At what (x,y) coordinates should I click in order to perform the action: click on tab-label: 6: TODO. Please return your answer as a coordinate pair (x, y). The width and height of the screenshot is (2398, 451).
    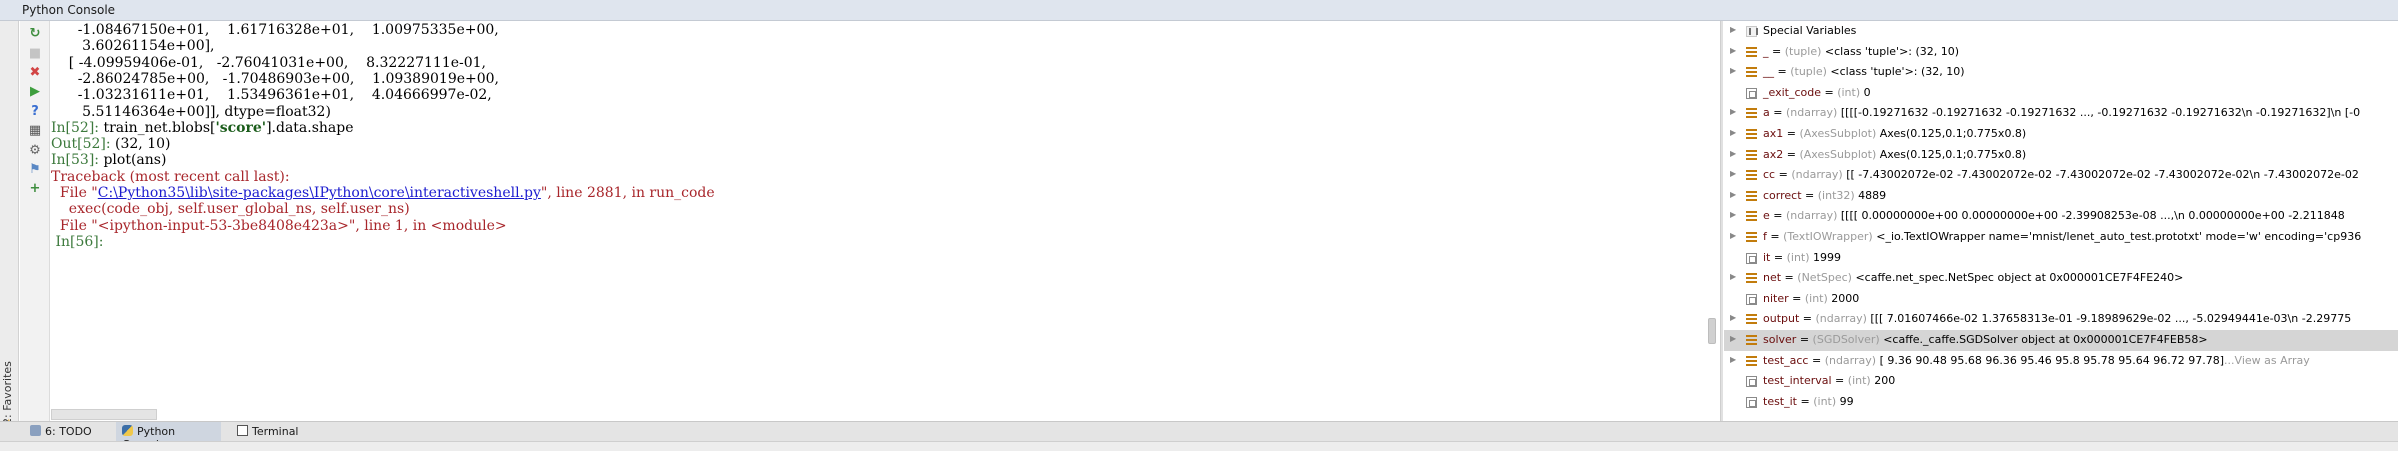
    Looking at the image, I should click on (68, 431).